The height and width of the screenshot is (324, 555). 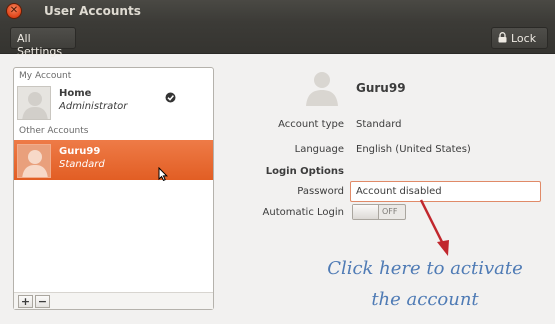 I want to click on my-account-heading: My Account, so click(x=45, y=76).